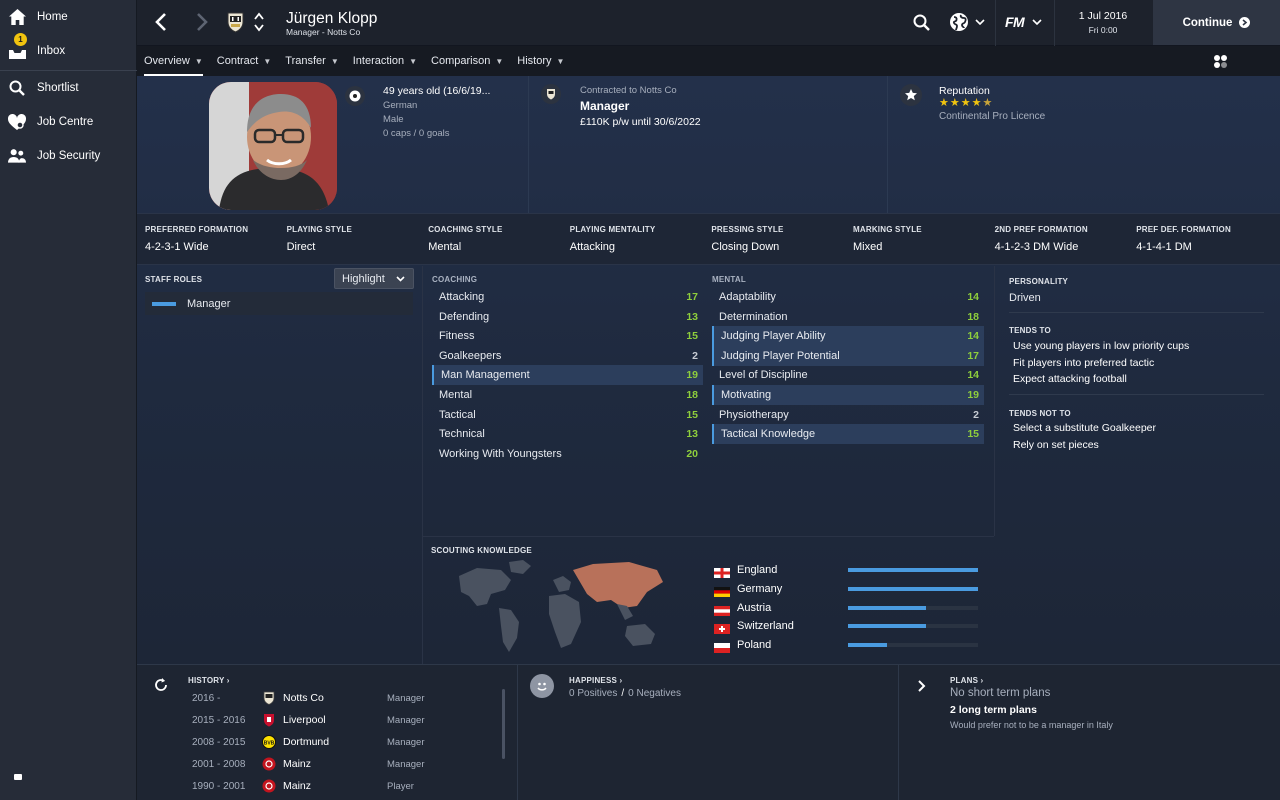 The image size is (1280, 800). I want to click on attribute-row: Judging Player Potential 17, so click(848, 355).